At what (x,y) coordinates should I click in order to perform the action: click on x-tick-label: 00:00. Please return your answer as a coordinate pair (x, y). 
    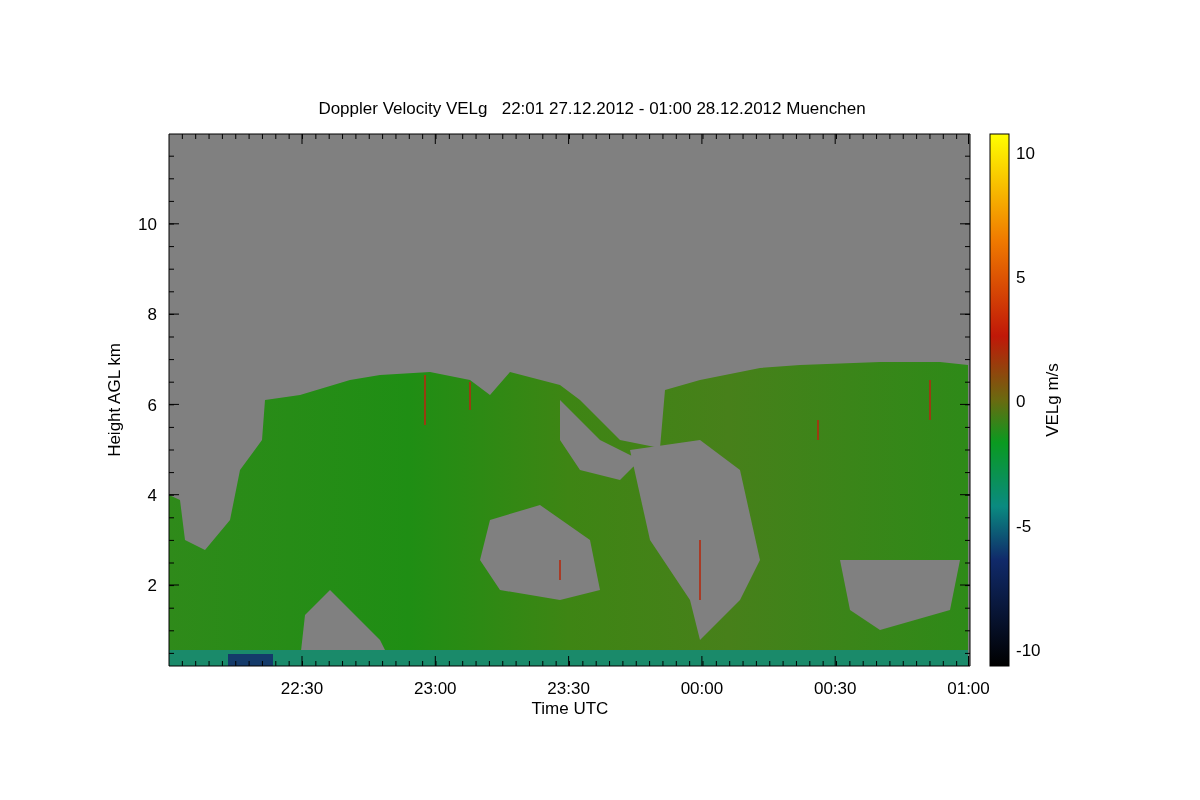
    Looking at the image, I should click on (702, 688).